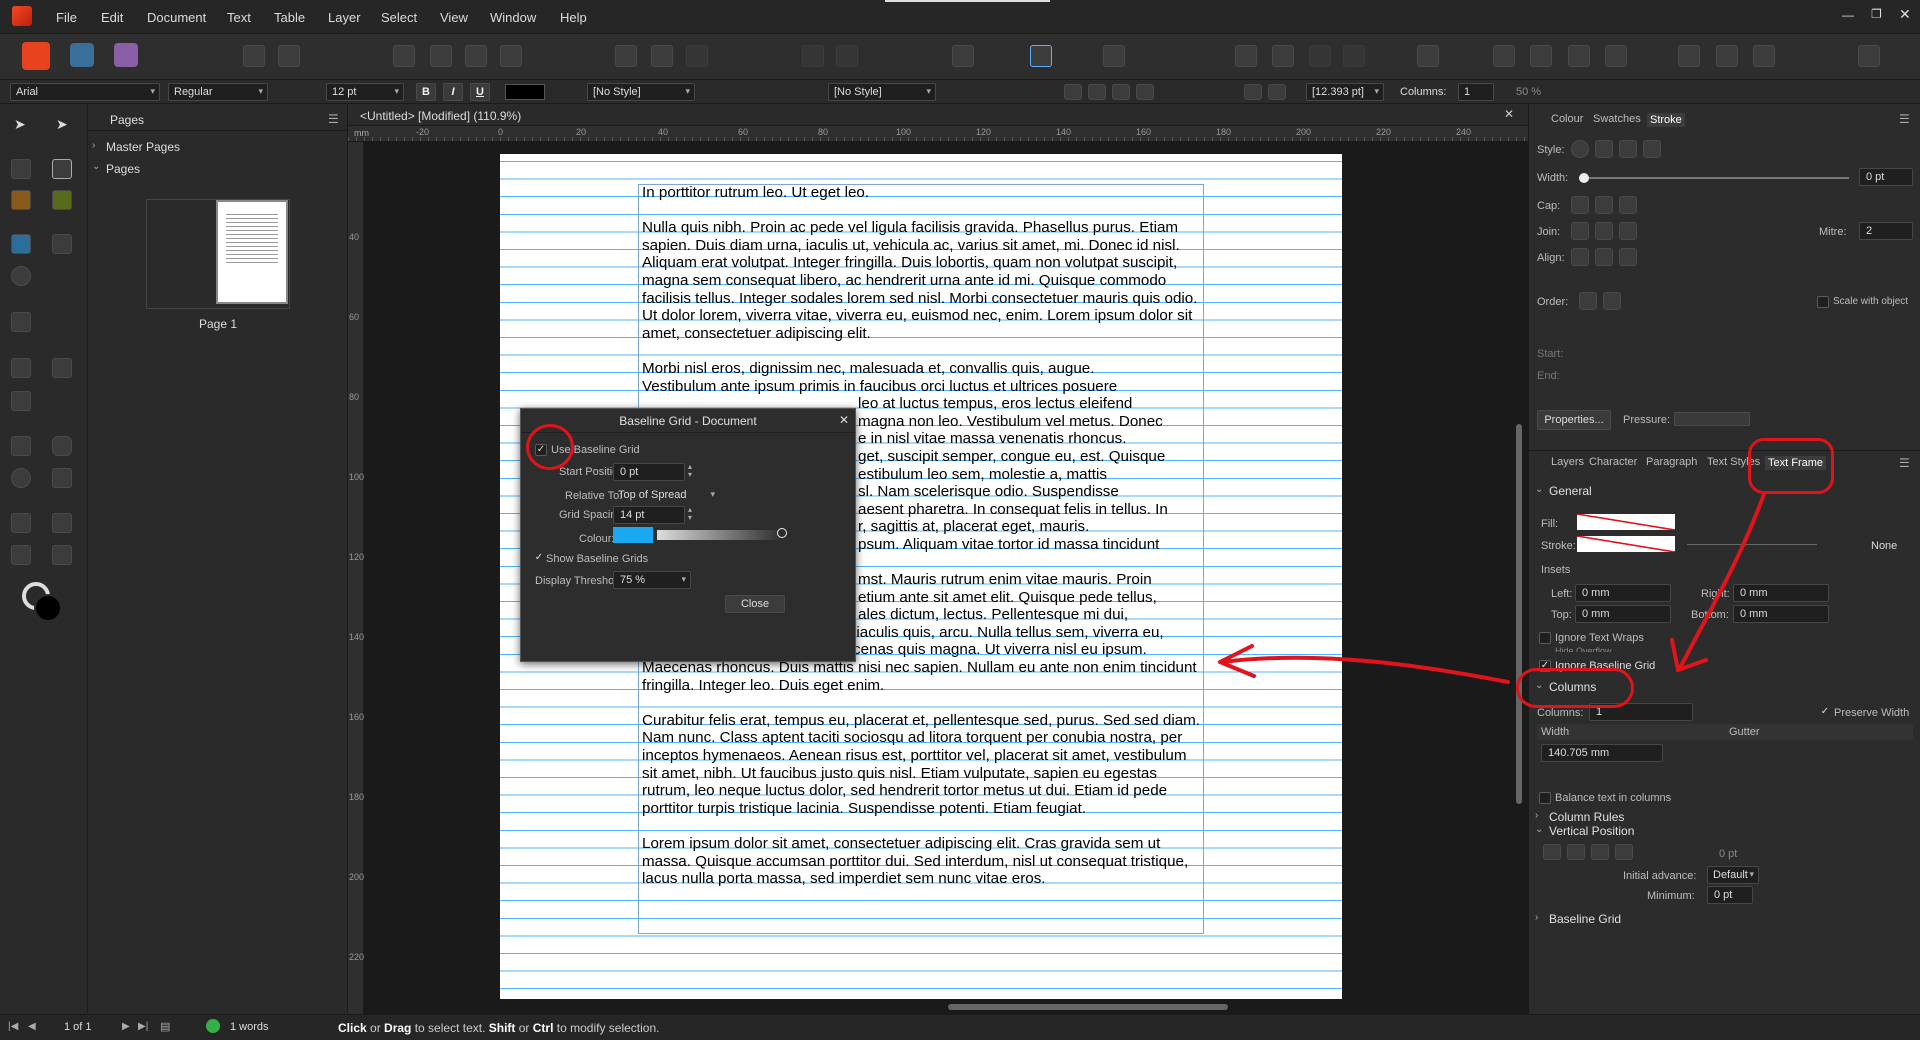  What do you see at coordinates (1365, 669) in the screenshot?
I see `annotation-arrow-to-text` at bounding box center [1365, 669].